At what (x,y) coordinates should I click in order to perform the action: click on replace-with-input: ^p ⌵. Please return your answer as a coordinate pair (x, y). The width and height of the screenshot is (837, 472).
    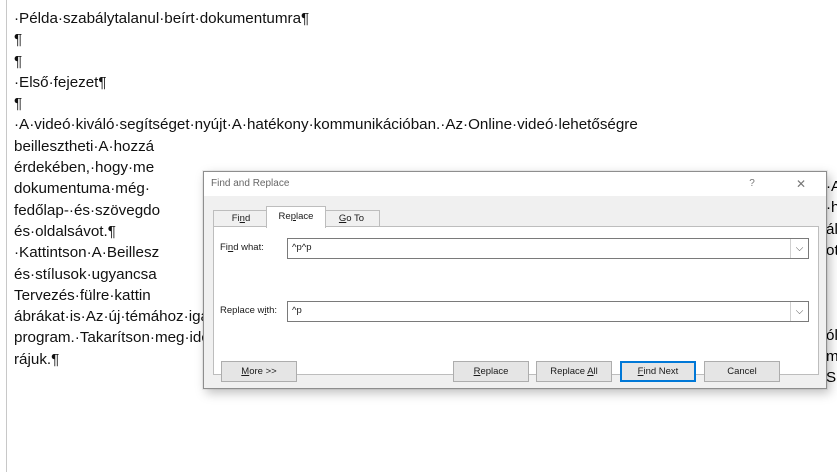
    Looking at the image, I should click on (548, 311).